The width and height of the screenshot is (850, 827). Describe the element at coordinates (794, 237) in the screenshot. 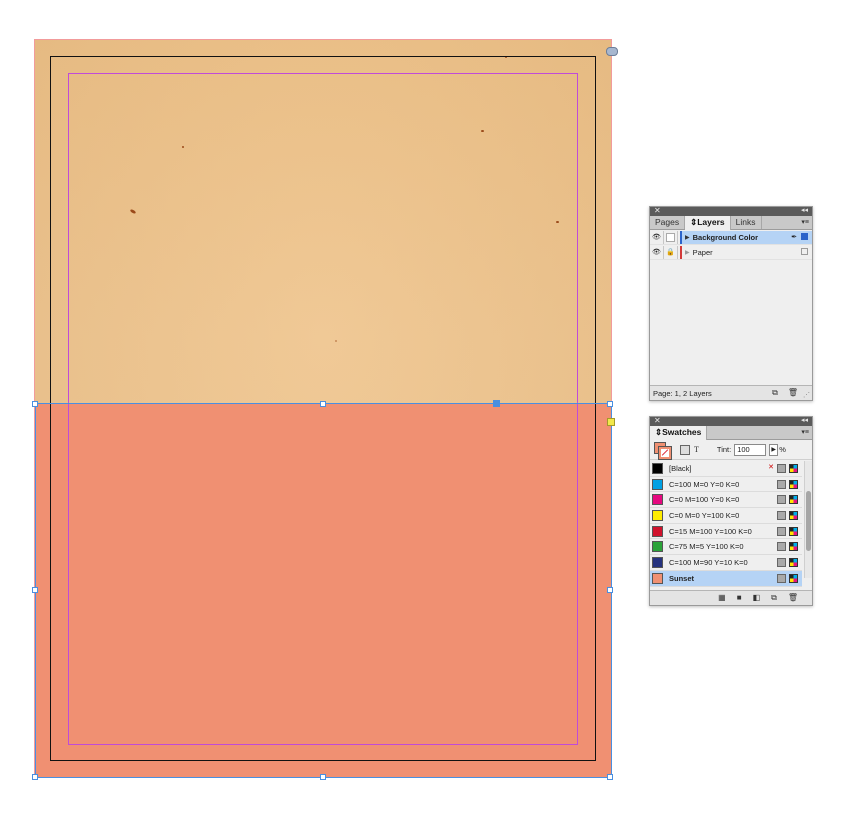

I see `pen-icon: ✒` at that location.